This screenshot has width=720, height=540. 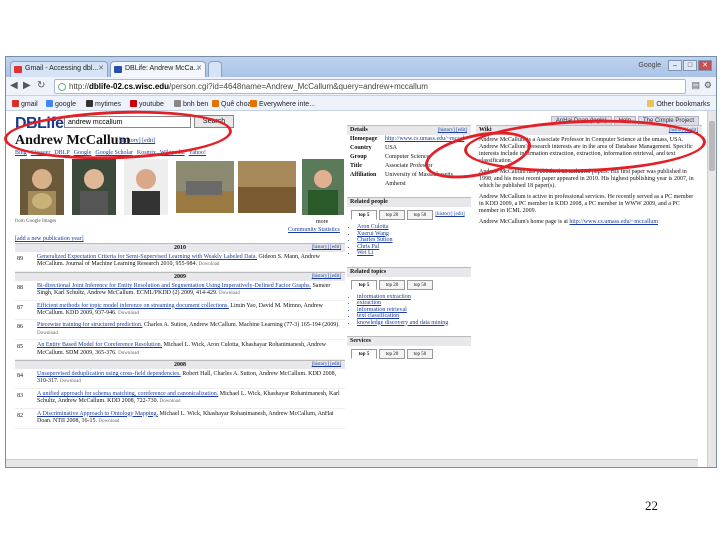 What do you see at coordinates (651, 505) in the screenshot?
I see `slide-number: 22` at bounding box center [651, 505].